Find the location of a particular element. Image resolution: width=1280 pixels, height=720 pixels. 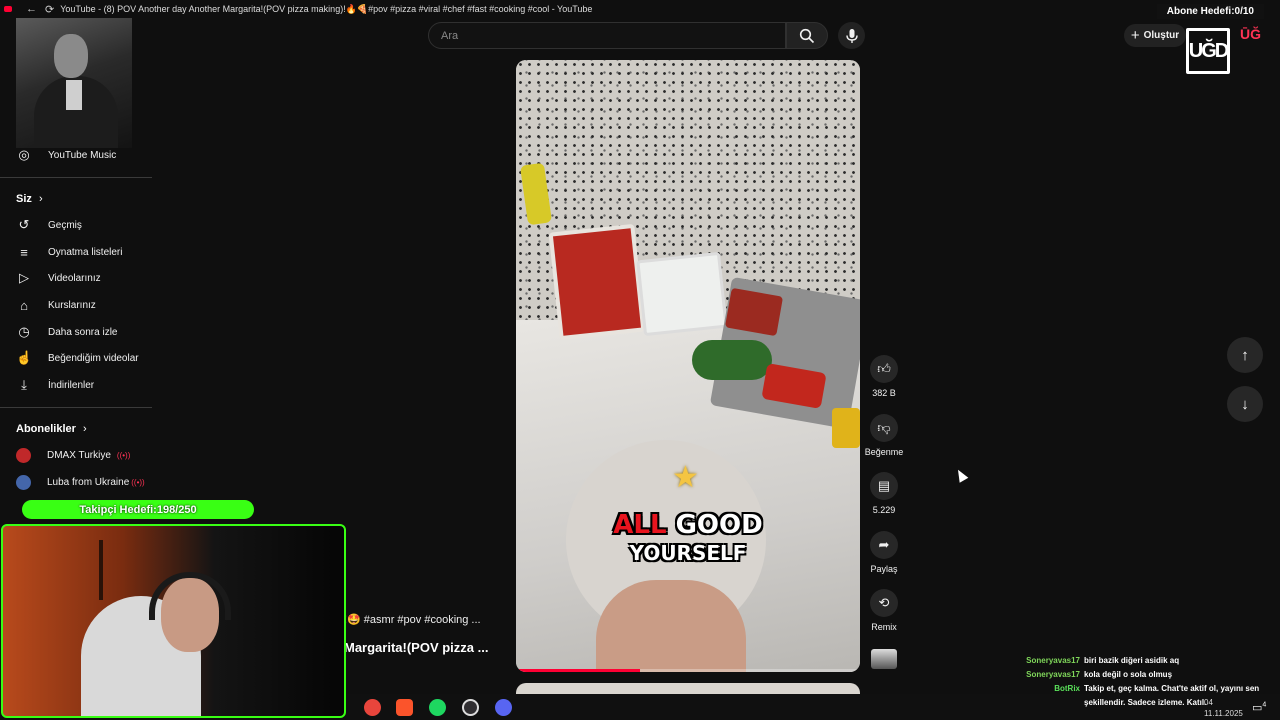

video-progress-fill is located at coordinates (578, 670).